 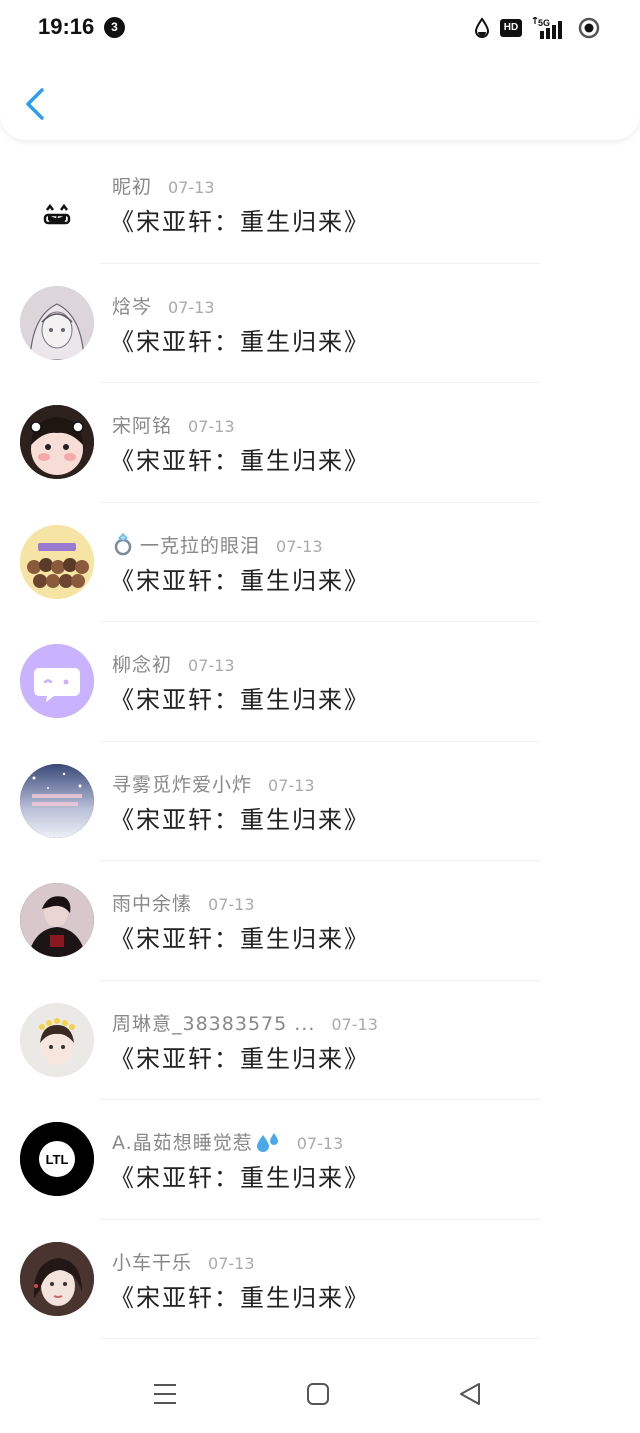 What do you see at coordinates (163, 305) in the screenshot?
I see `sender-line: 焓岑 07-13` at bounding box center [163, 305].